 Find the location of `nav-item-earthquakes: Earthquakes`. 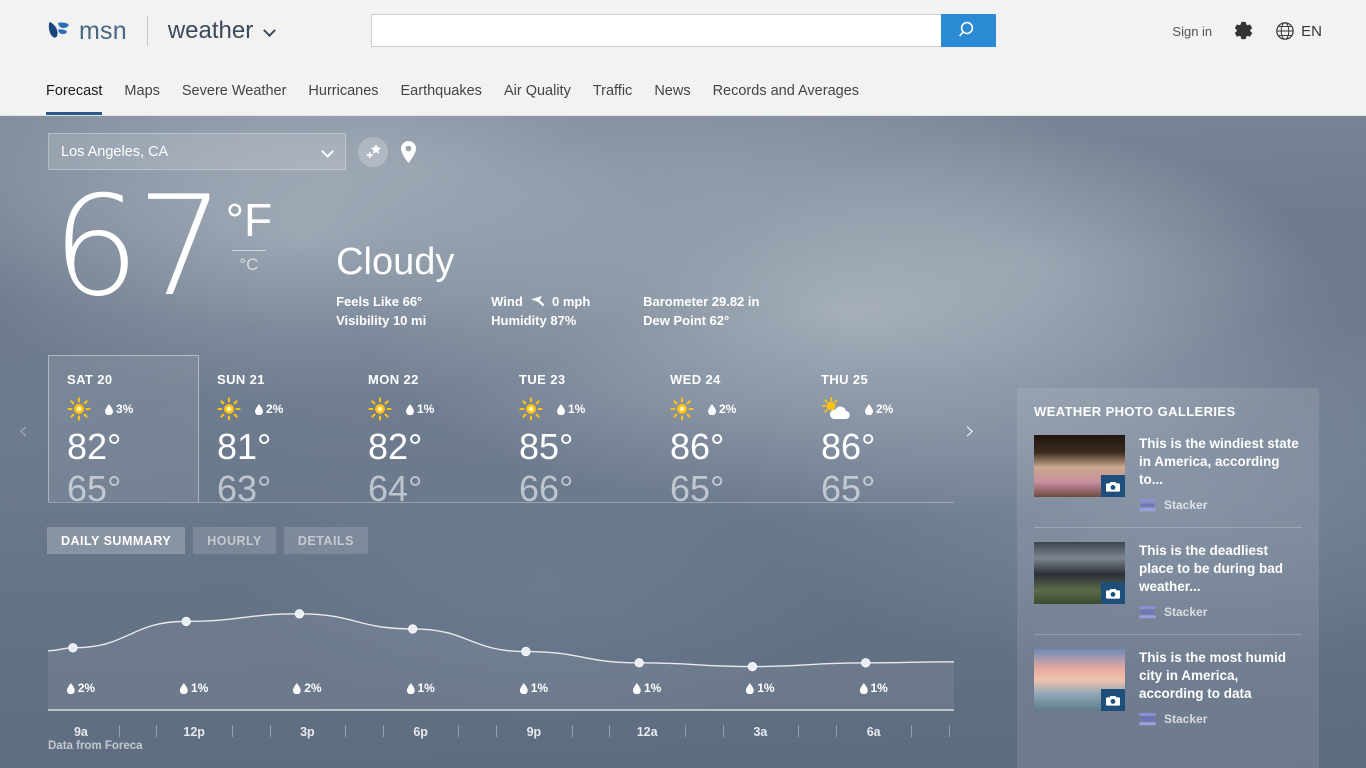

nav-item-earthquakes: Earthquakes is located at coordinates (448, 99).